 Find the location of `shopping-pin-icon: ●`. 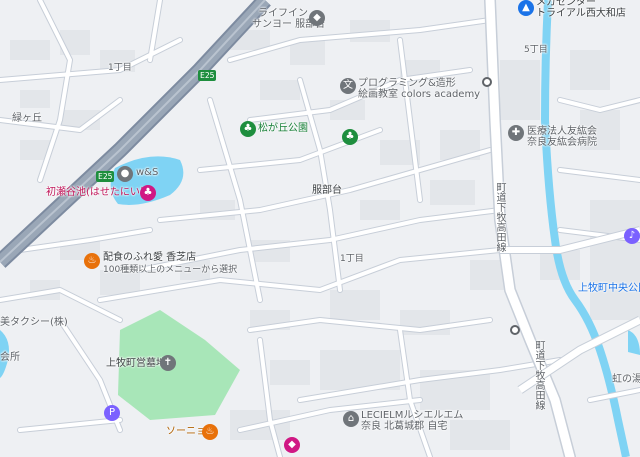

shopping-pin-icon: ● is located at coordinates (125, 174).